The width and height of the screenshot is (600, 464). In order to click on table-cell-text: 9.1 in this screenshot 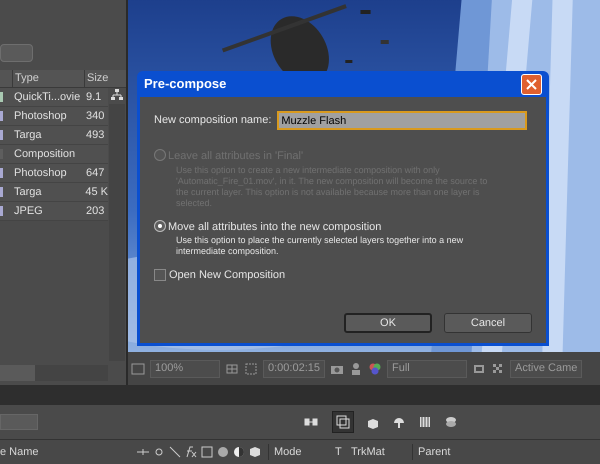, I will do `click(94, 97)`.